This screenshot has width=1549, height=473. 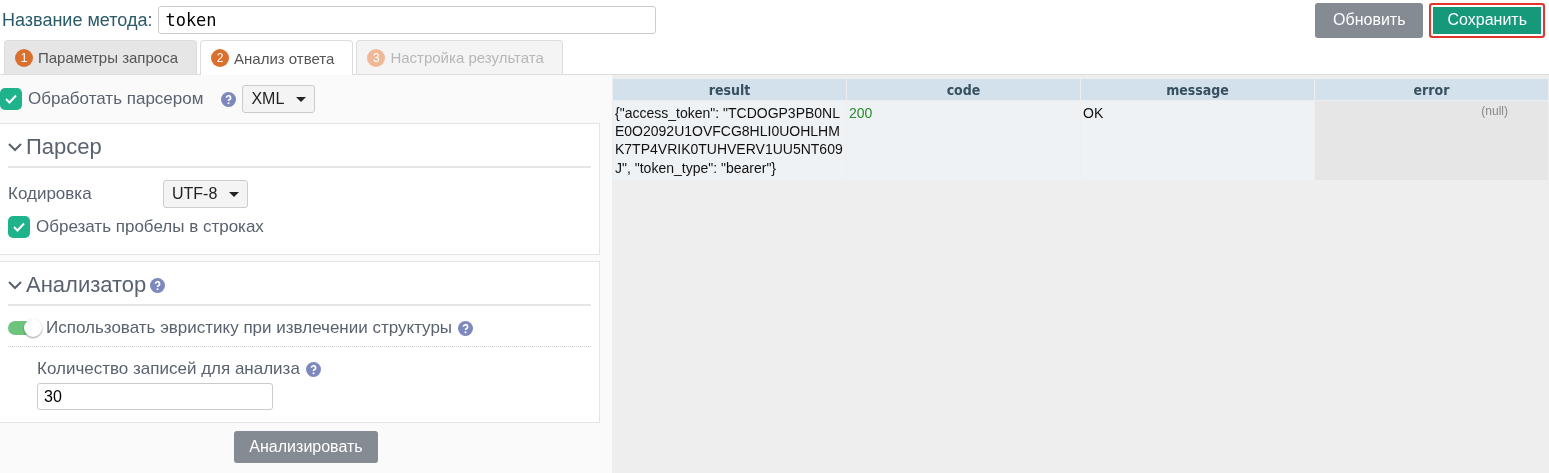 I want to click on column-header: error, so click(x=1431, y=89).